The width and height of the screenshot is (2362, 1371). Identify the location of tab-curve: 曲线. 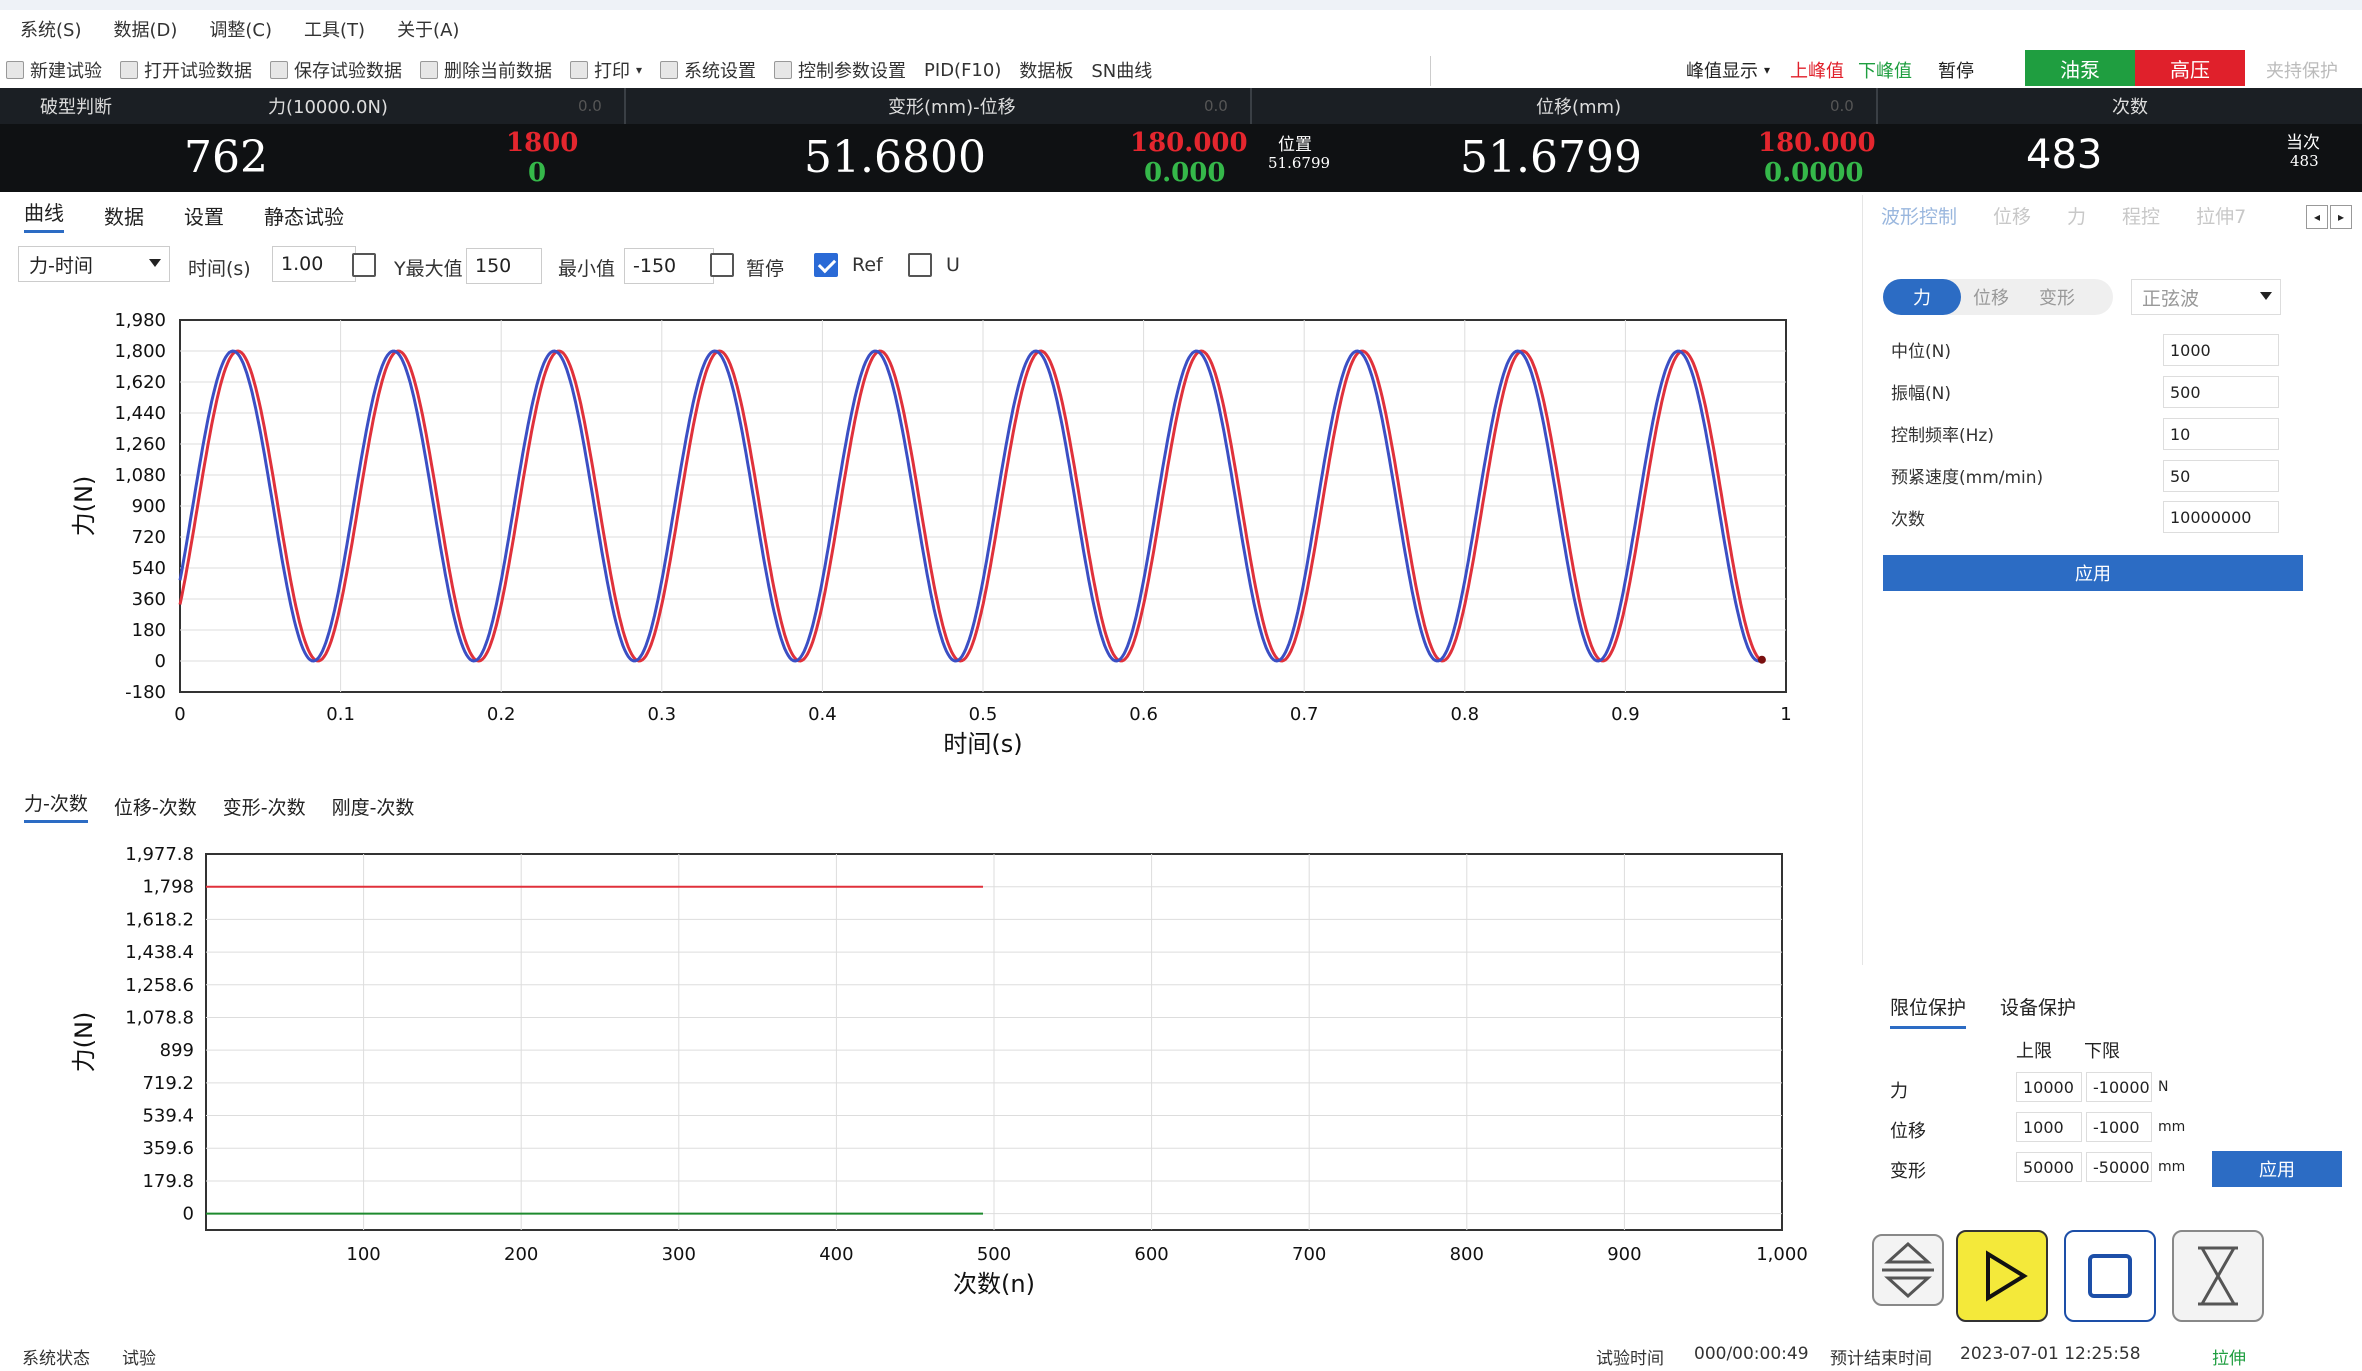
(44, 215).